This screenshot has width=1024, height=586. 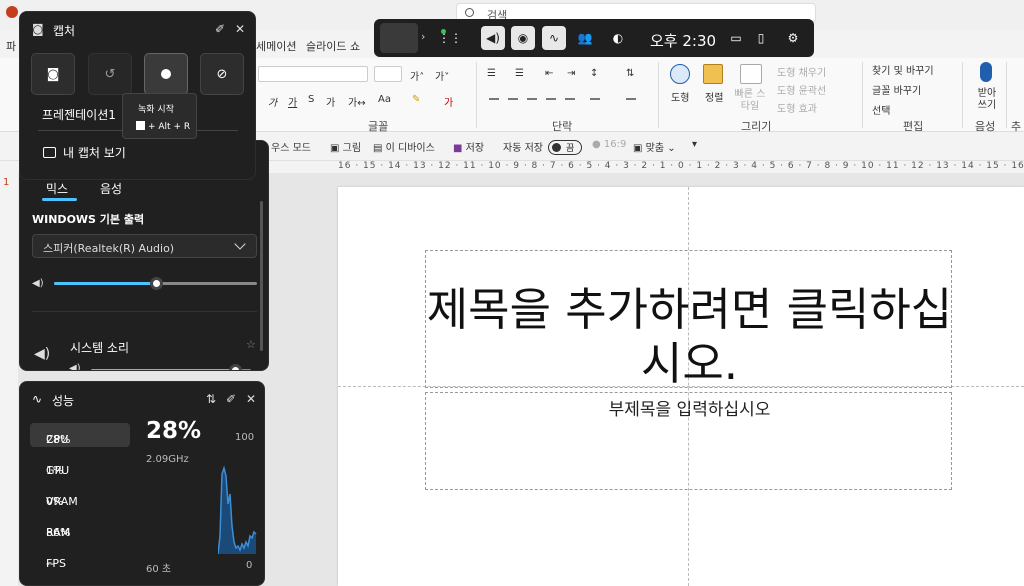 I want to click on arrange-button: 정렬, so click(x=714, y=96).